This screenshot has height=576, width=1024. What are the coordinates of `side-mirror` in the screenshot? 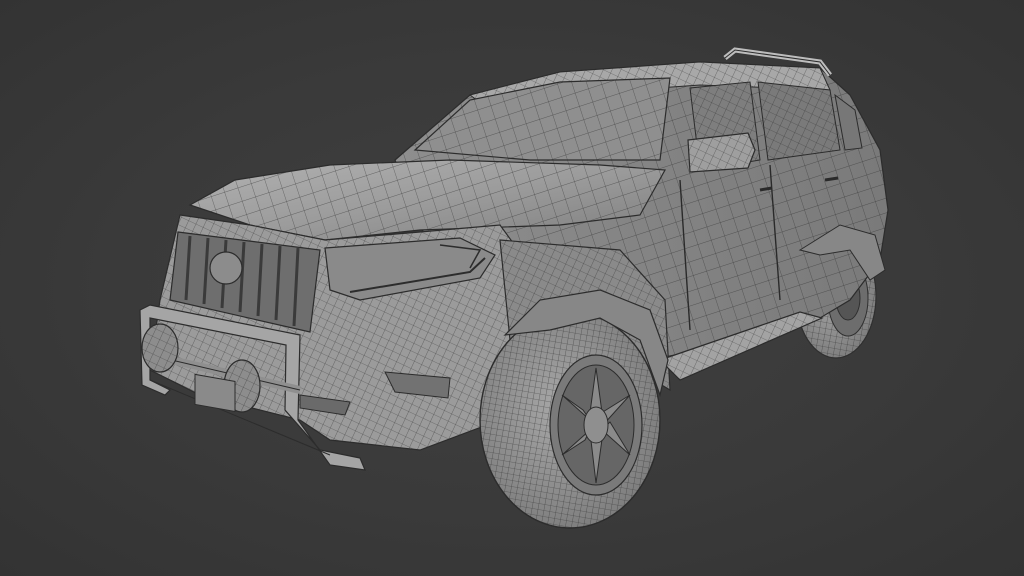 It's located at (721, 152).